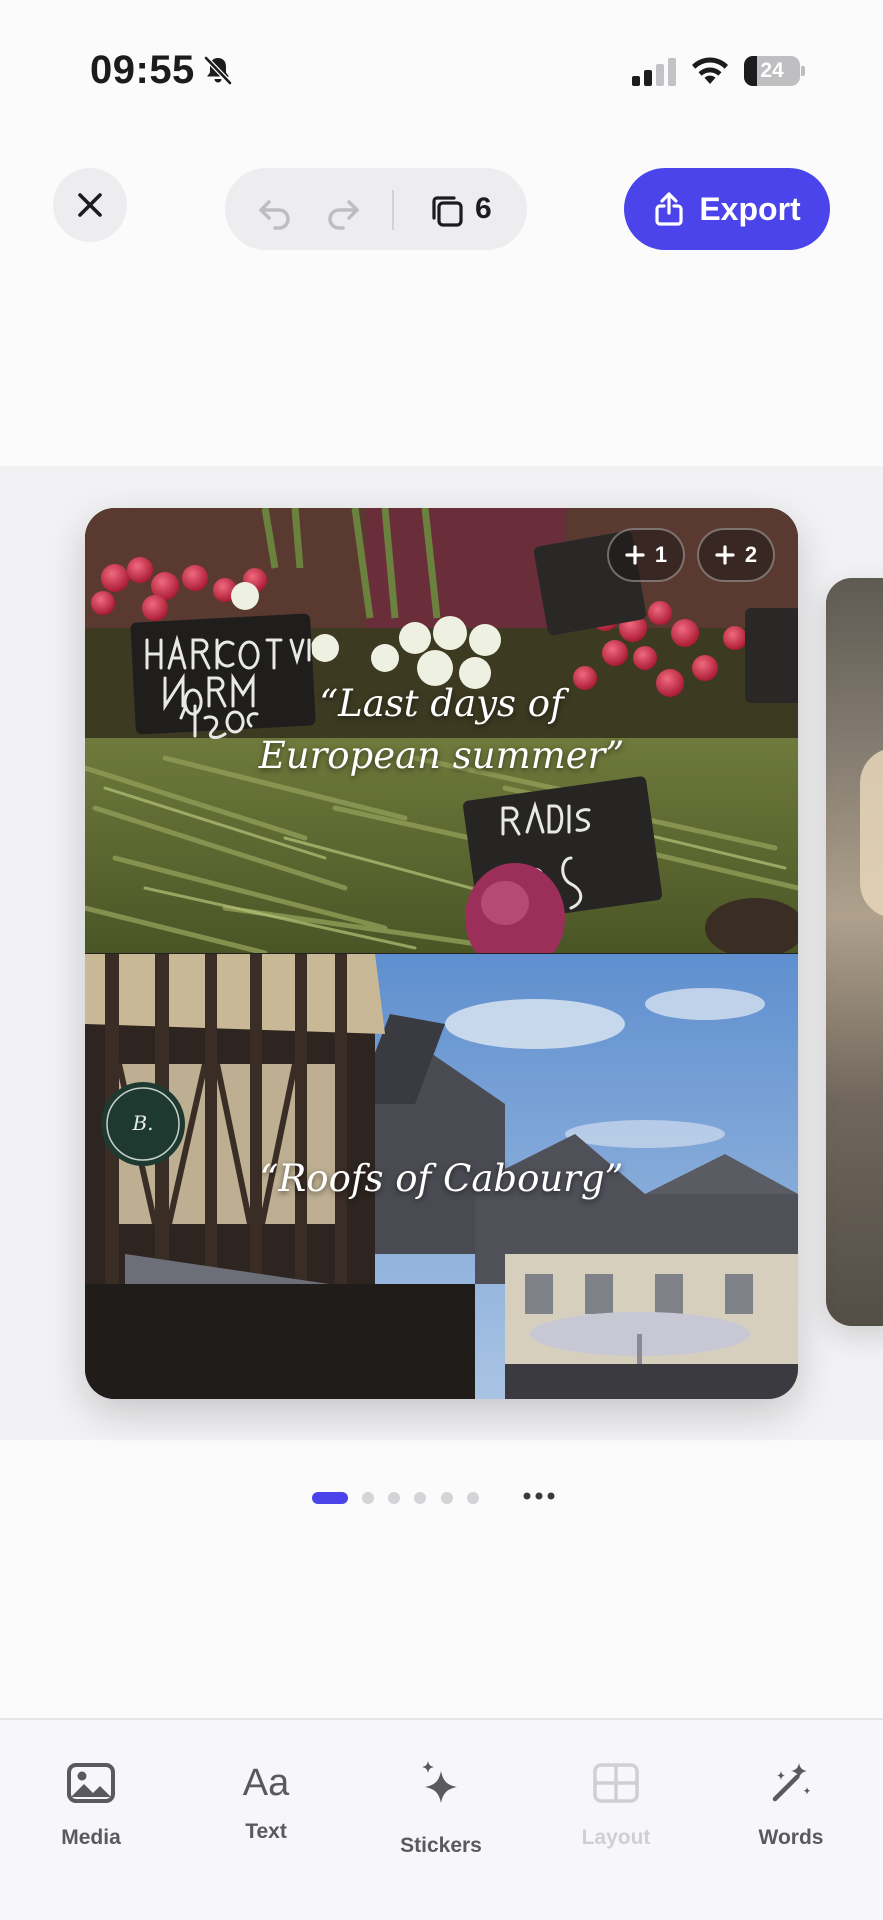 This screenshot has height=1920, width=883. What do you see at coordinates (343, 210) in the screenshot?
I see `redo-icon` at bounding box center [343, 210].